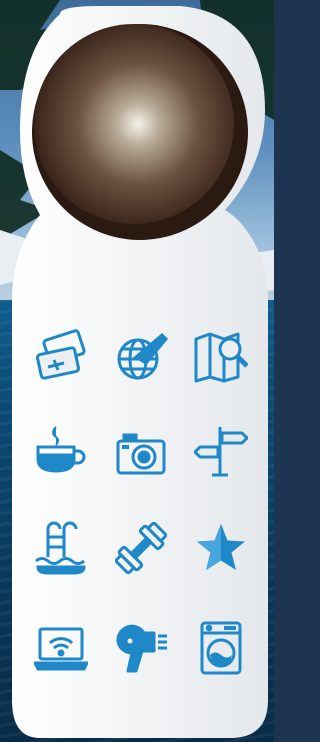 Image resolution: width=320 pixels, height=742 pixels. What do you see at coordinates (61, 356) in the screenshot?
I see `boarding-pass-icon` at bounding box center [61, 356].